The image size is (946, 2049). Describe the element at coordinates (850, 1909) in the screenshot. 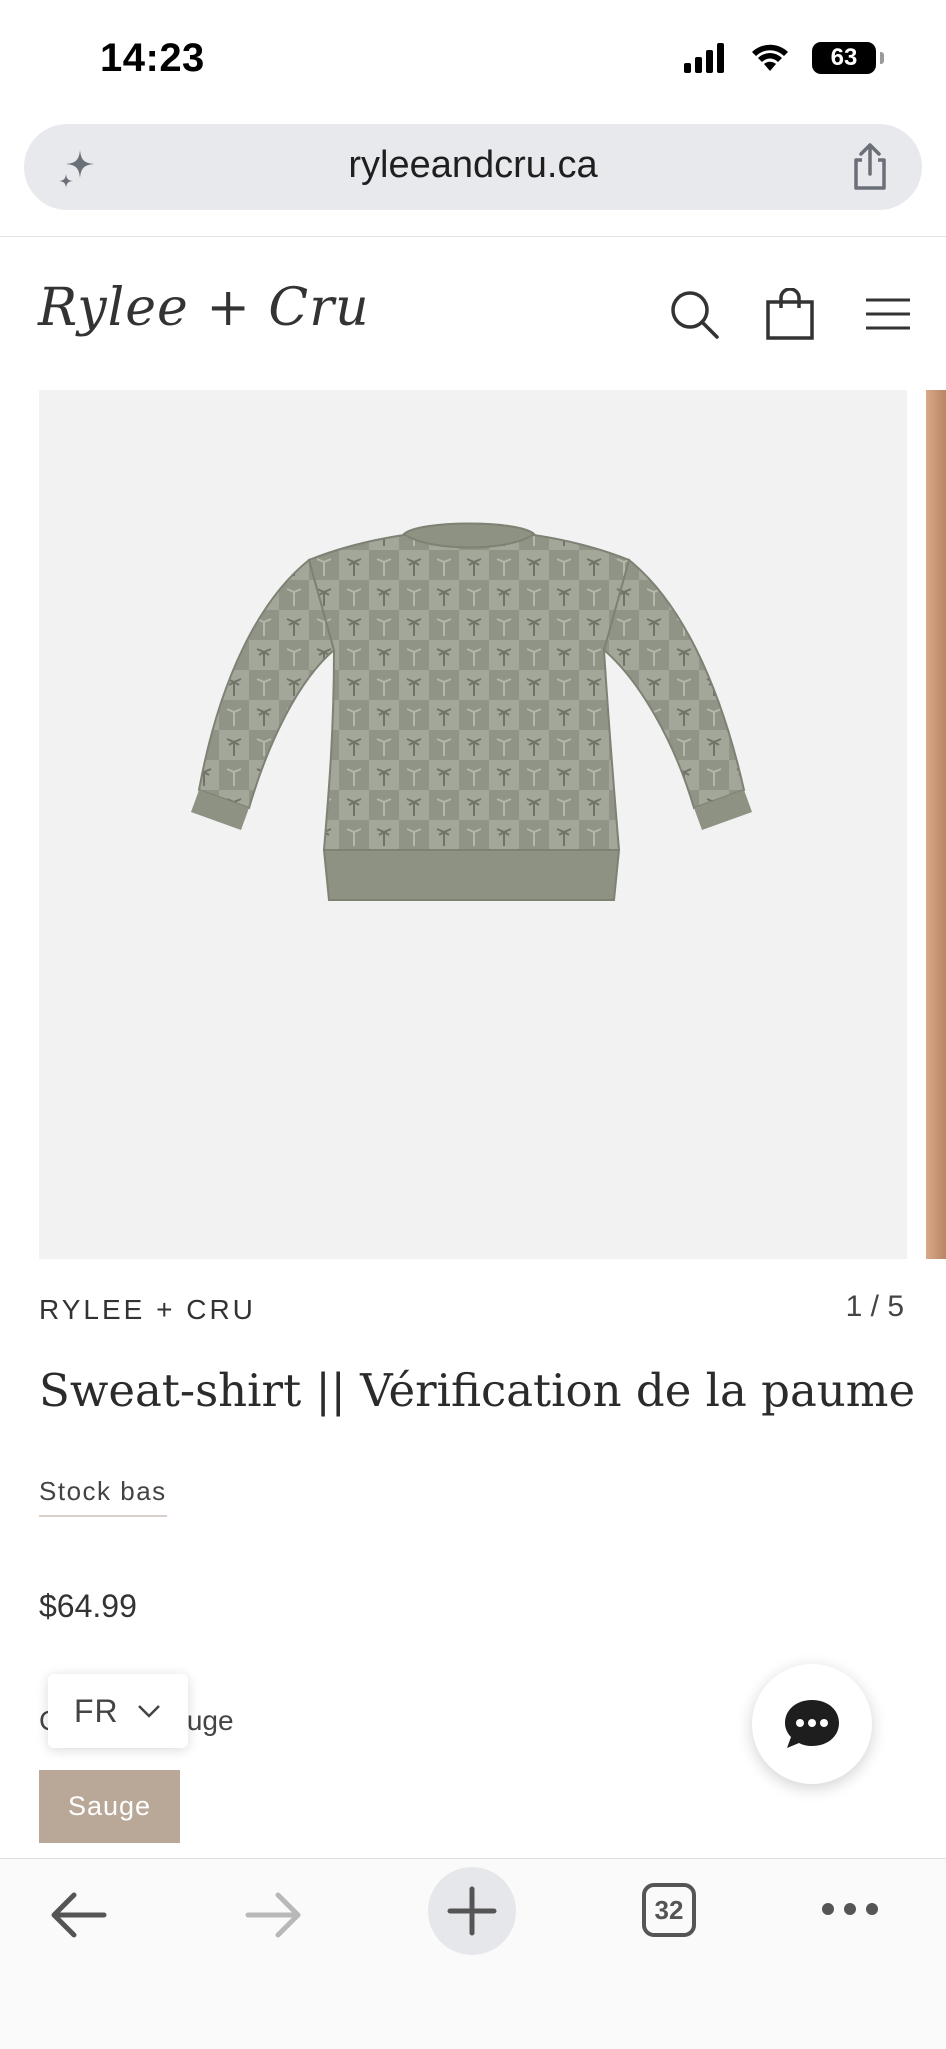

I see `more-icon` at that location.